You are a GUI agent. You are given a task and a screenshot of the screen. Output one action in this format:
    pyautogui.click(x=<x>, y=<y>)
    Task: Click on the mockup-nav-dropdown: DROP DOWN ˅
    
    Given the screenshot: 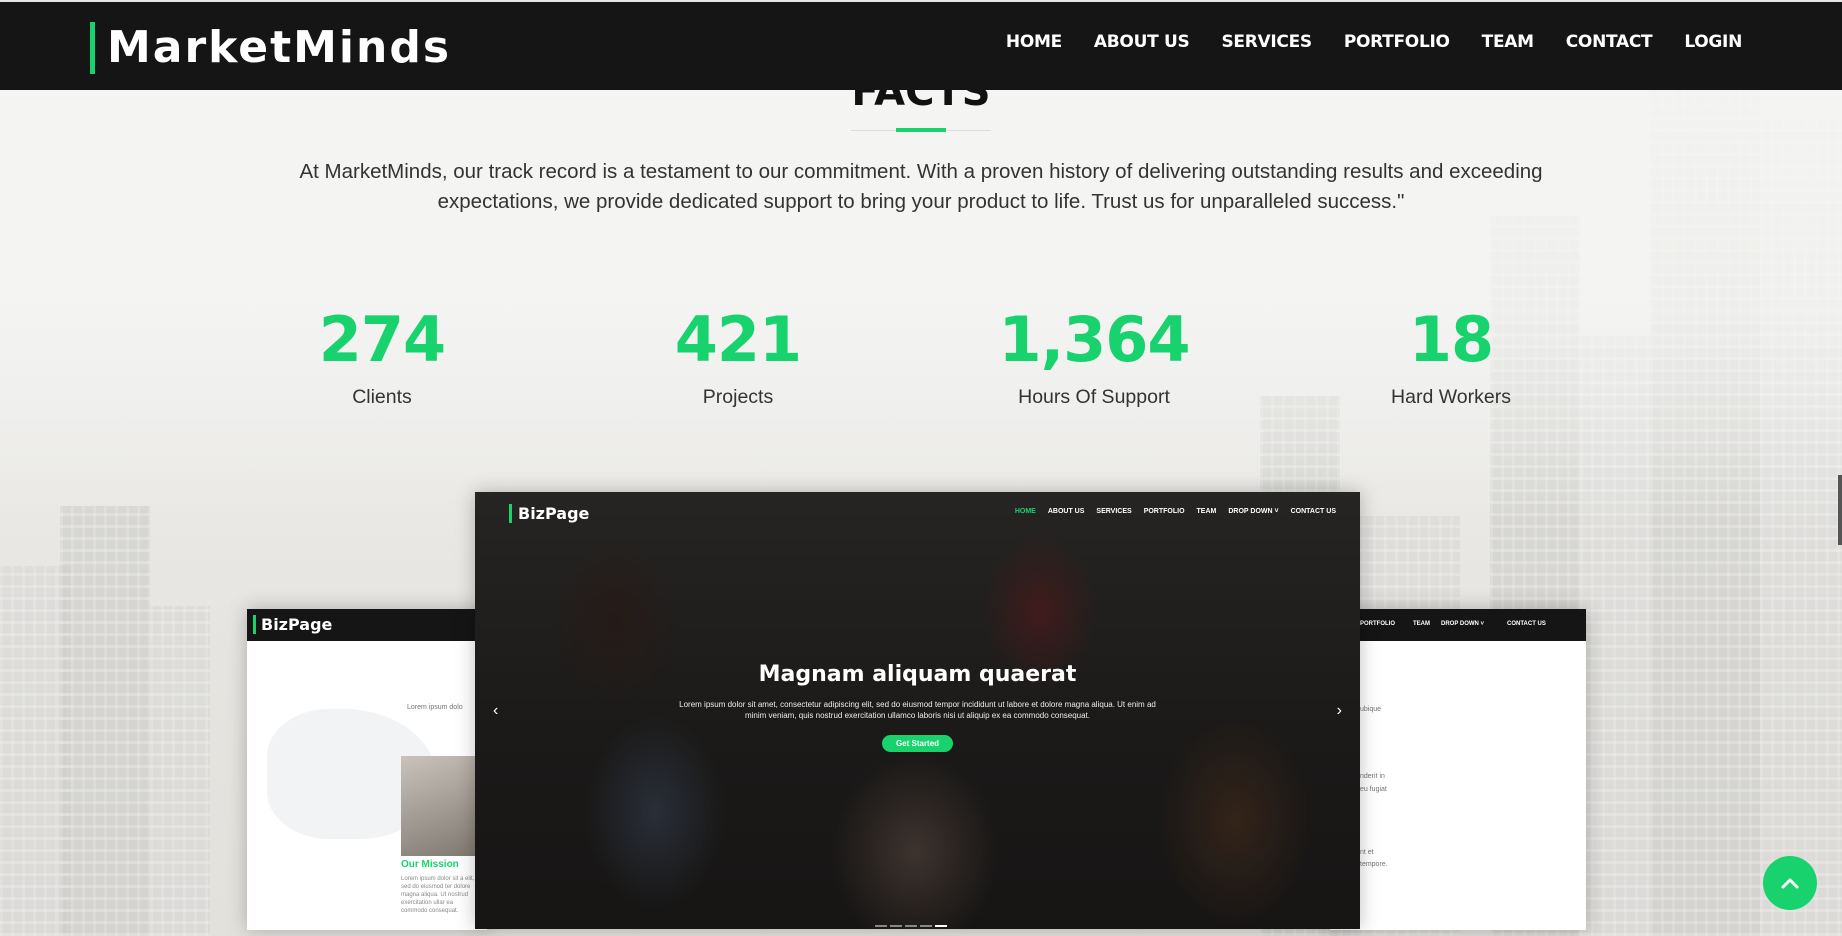 What is the action you would take?
    pyautogui.click(x=1253, y=511)
    